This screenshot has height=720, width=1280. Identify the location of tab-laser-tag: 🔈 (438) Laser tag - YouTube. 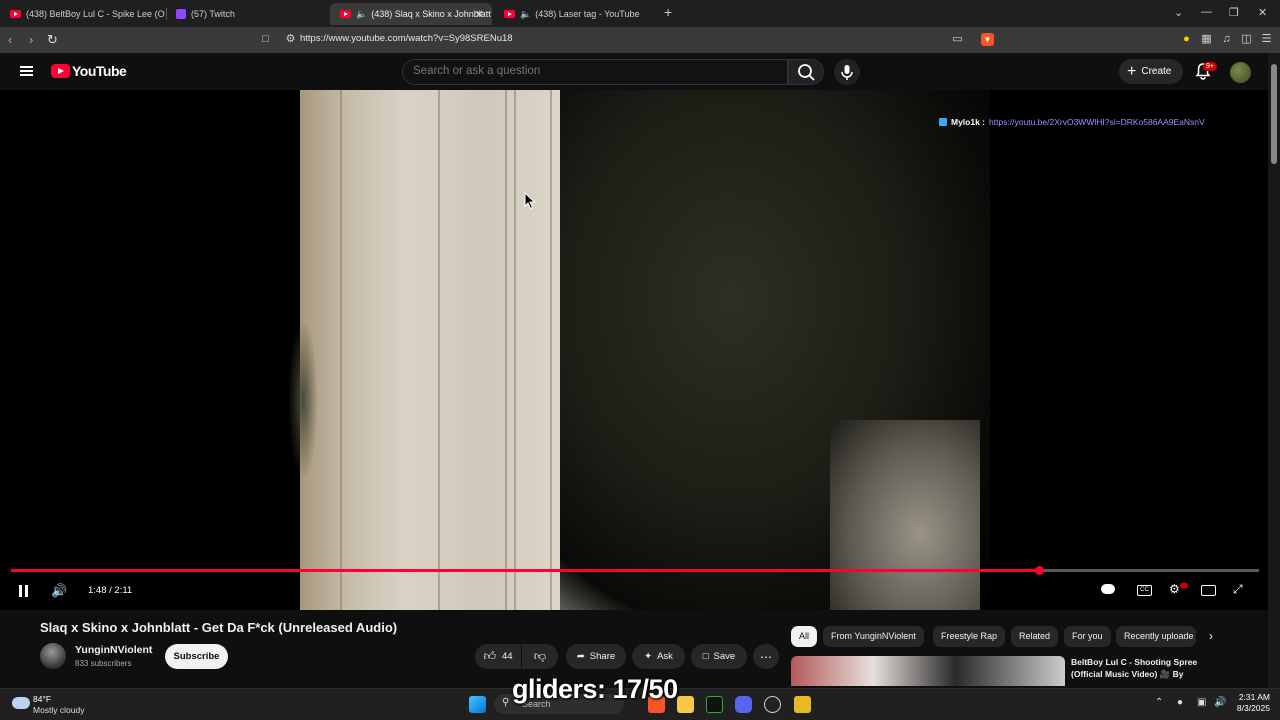
(574, 14).